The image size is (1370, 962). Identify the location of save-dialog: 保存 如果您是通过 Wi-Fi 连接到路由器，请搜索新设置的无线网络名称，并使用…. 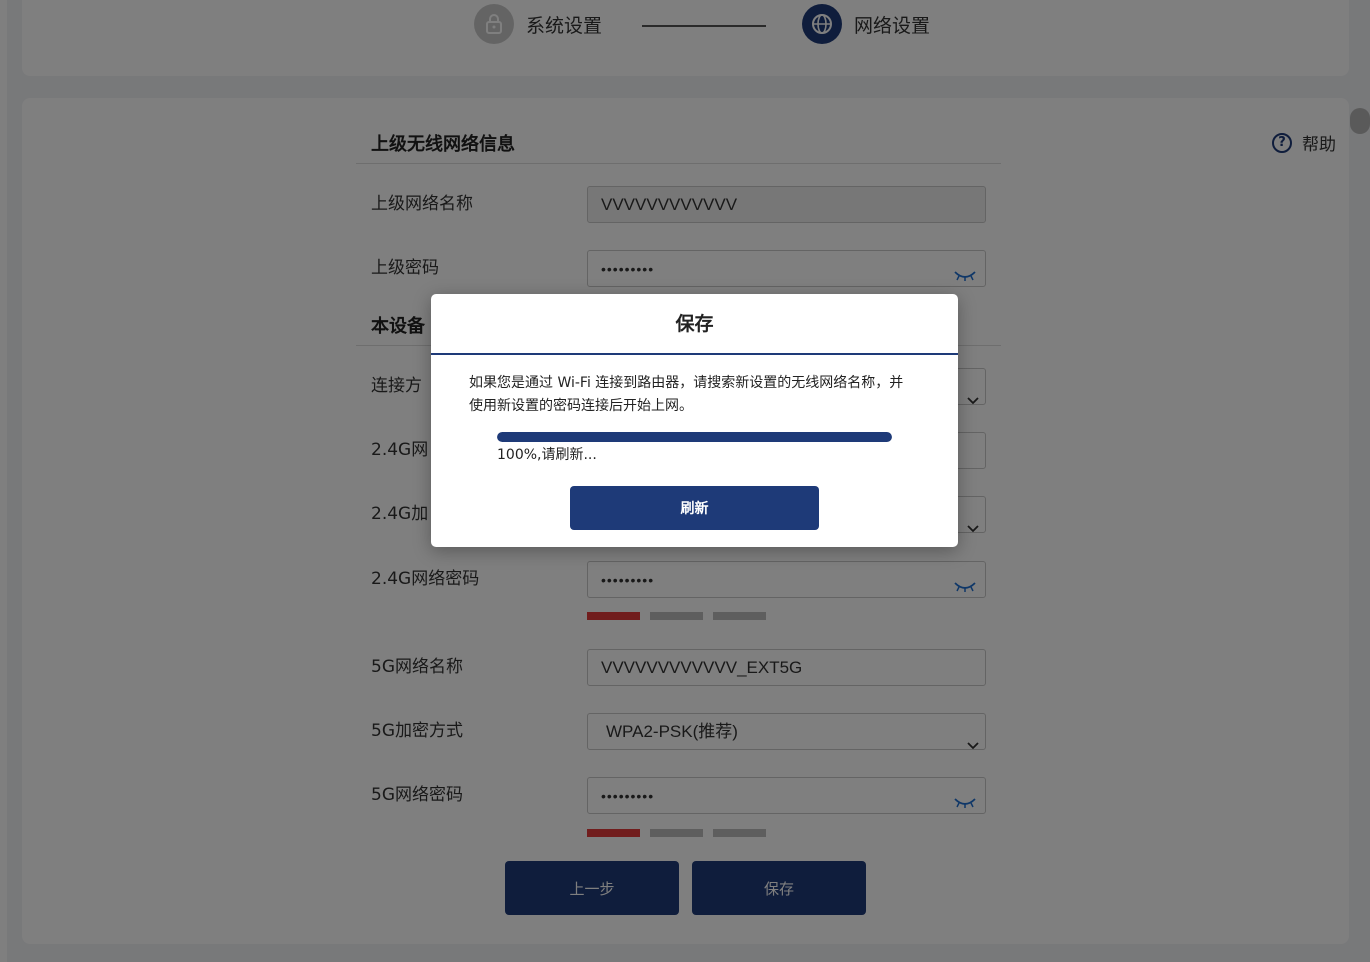
(694, 420).